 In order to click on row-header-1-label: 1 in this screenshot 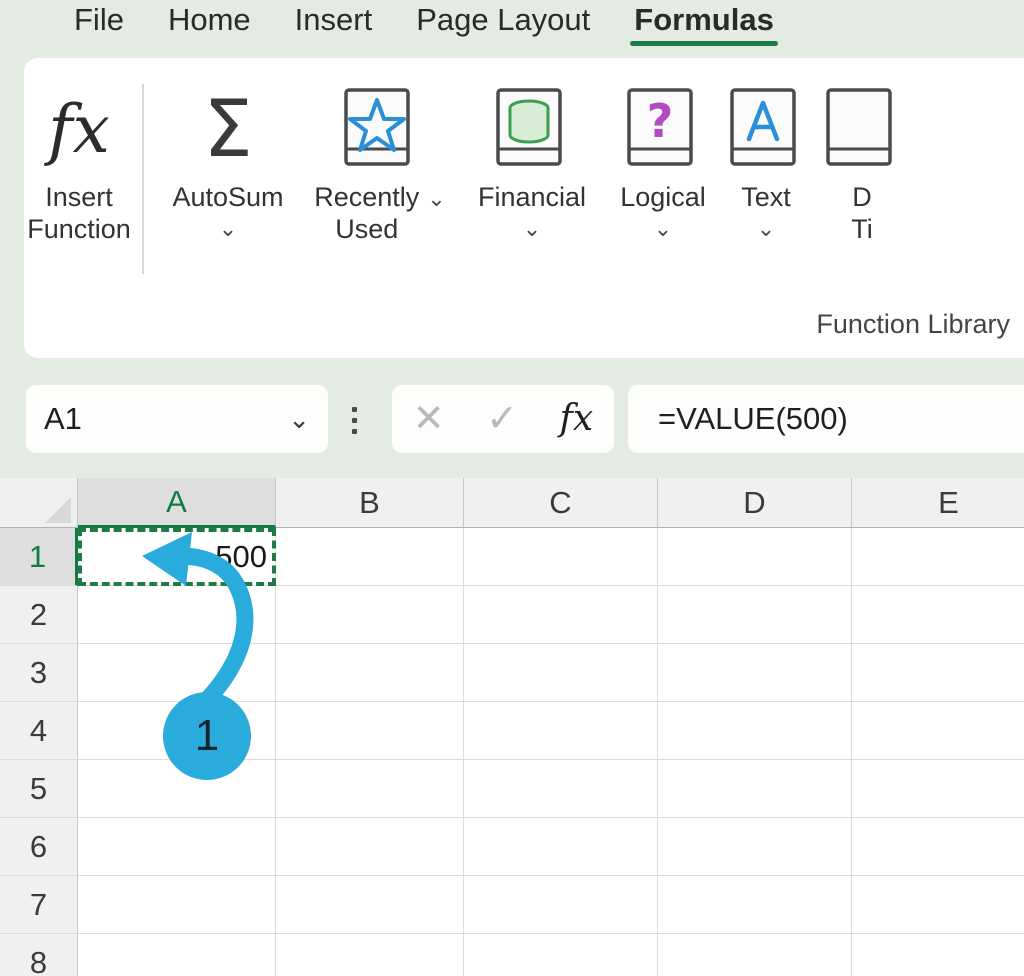, I will do `click(37, 556)`.